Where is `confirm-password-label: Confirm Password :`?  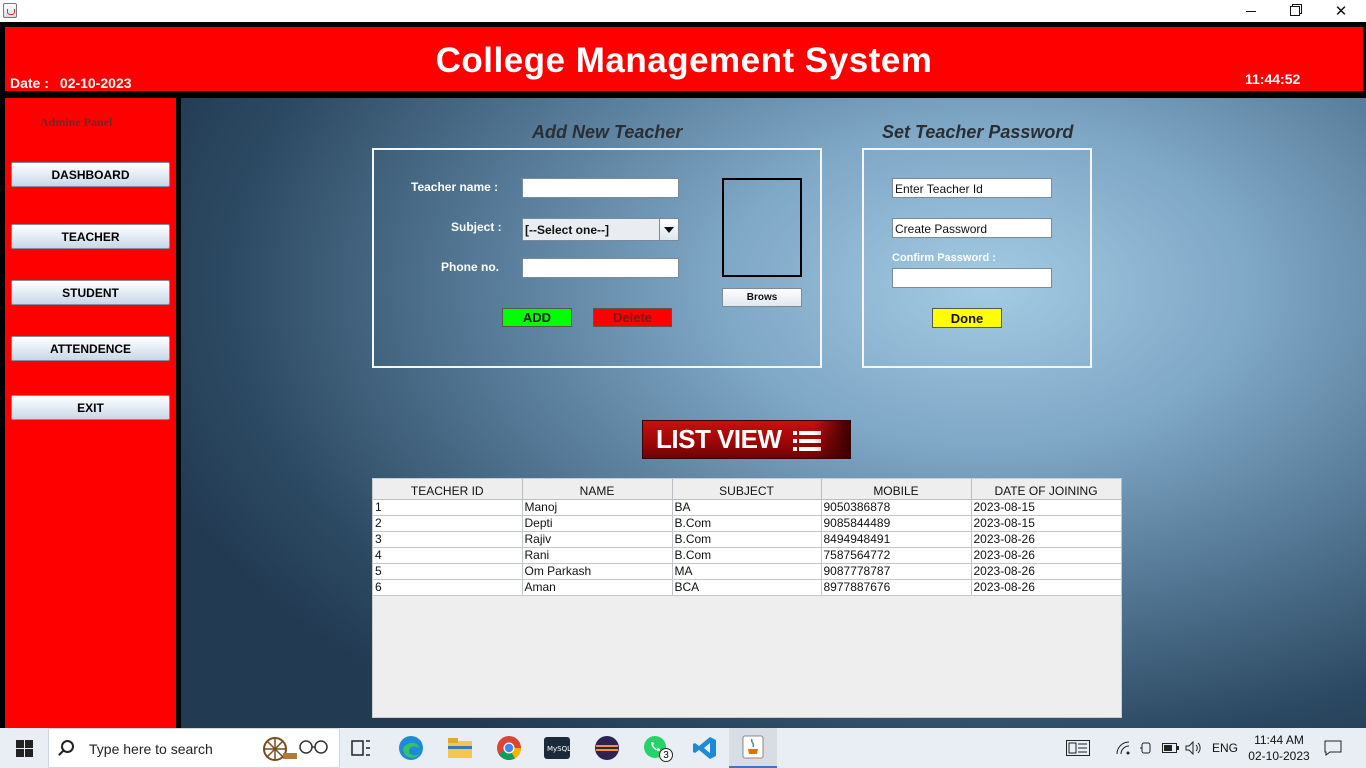 confirm-password-label: Confirm Password : is located at coordinates (944, 258).